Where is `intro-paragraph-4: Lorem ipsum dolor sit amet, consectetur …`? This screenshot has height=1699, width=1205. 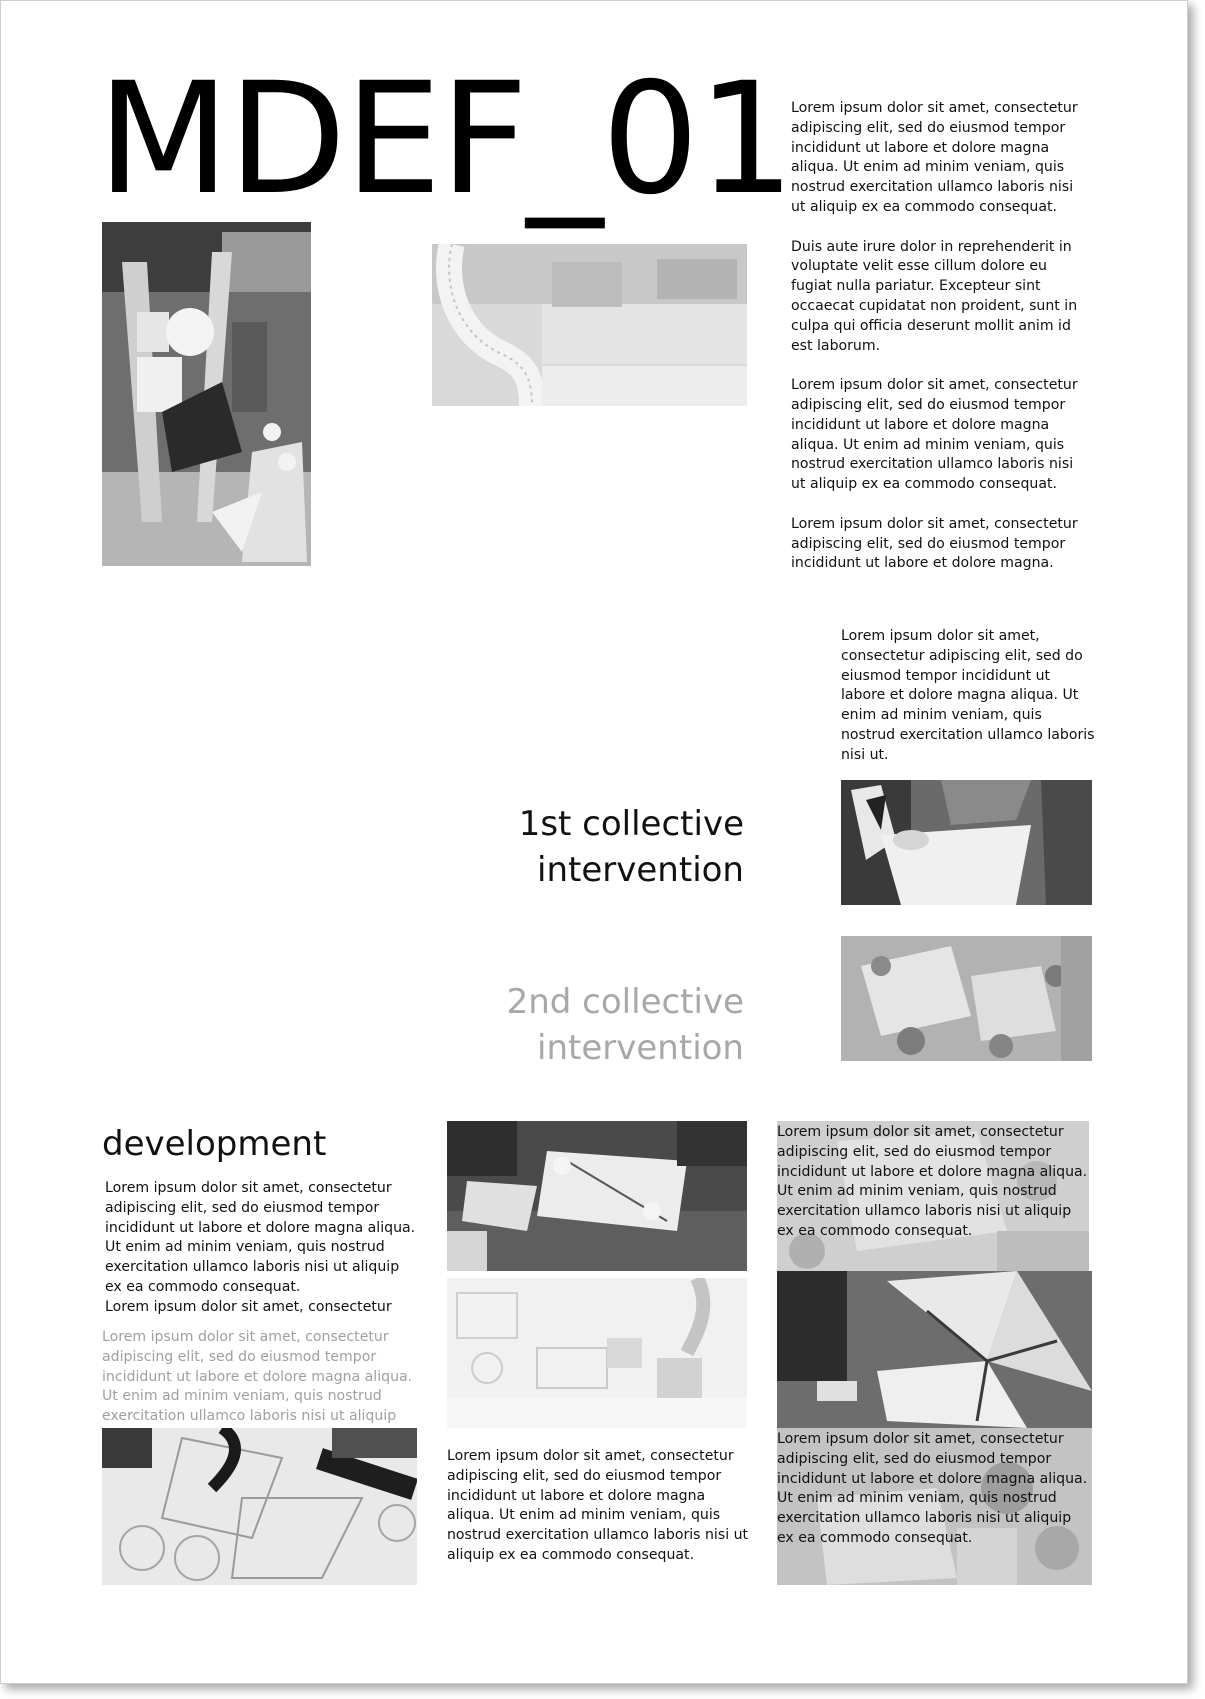
intro-paragraph-4: Lorem ipsum dolor sit amet, consectetur … is located at coordinates (934, 543).